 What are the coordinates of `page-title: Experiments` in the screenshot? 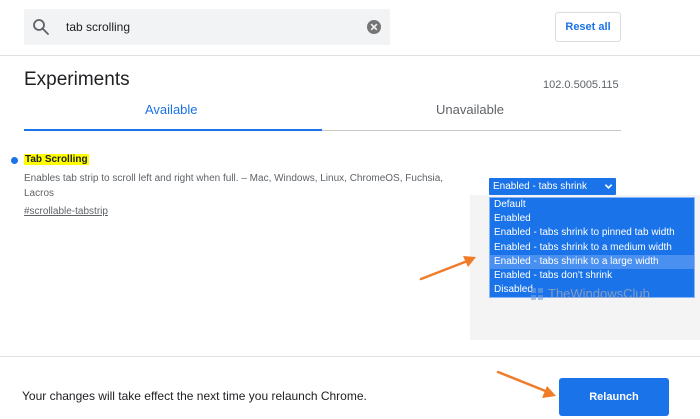 It's located at (77, 79).